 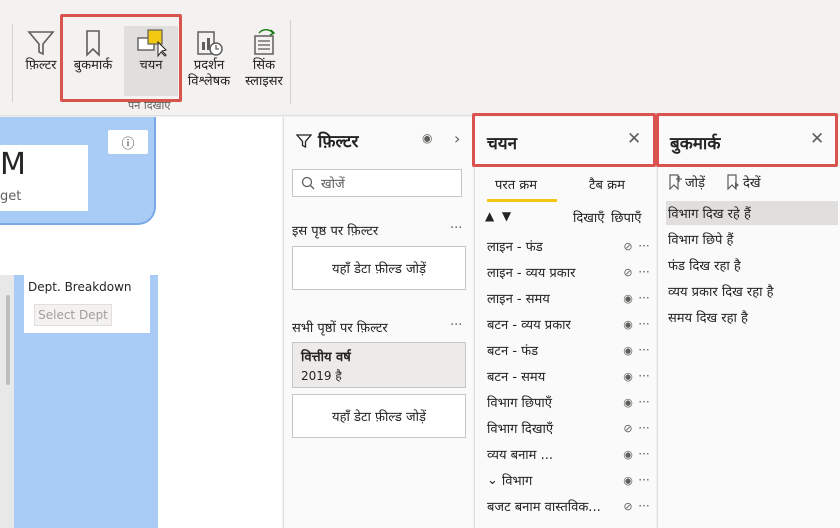 I want to click on chevron-right-icon: ›, so click(x=457, y=138).